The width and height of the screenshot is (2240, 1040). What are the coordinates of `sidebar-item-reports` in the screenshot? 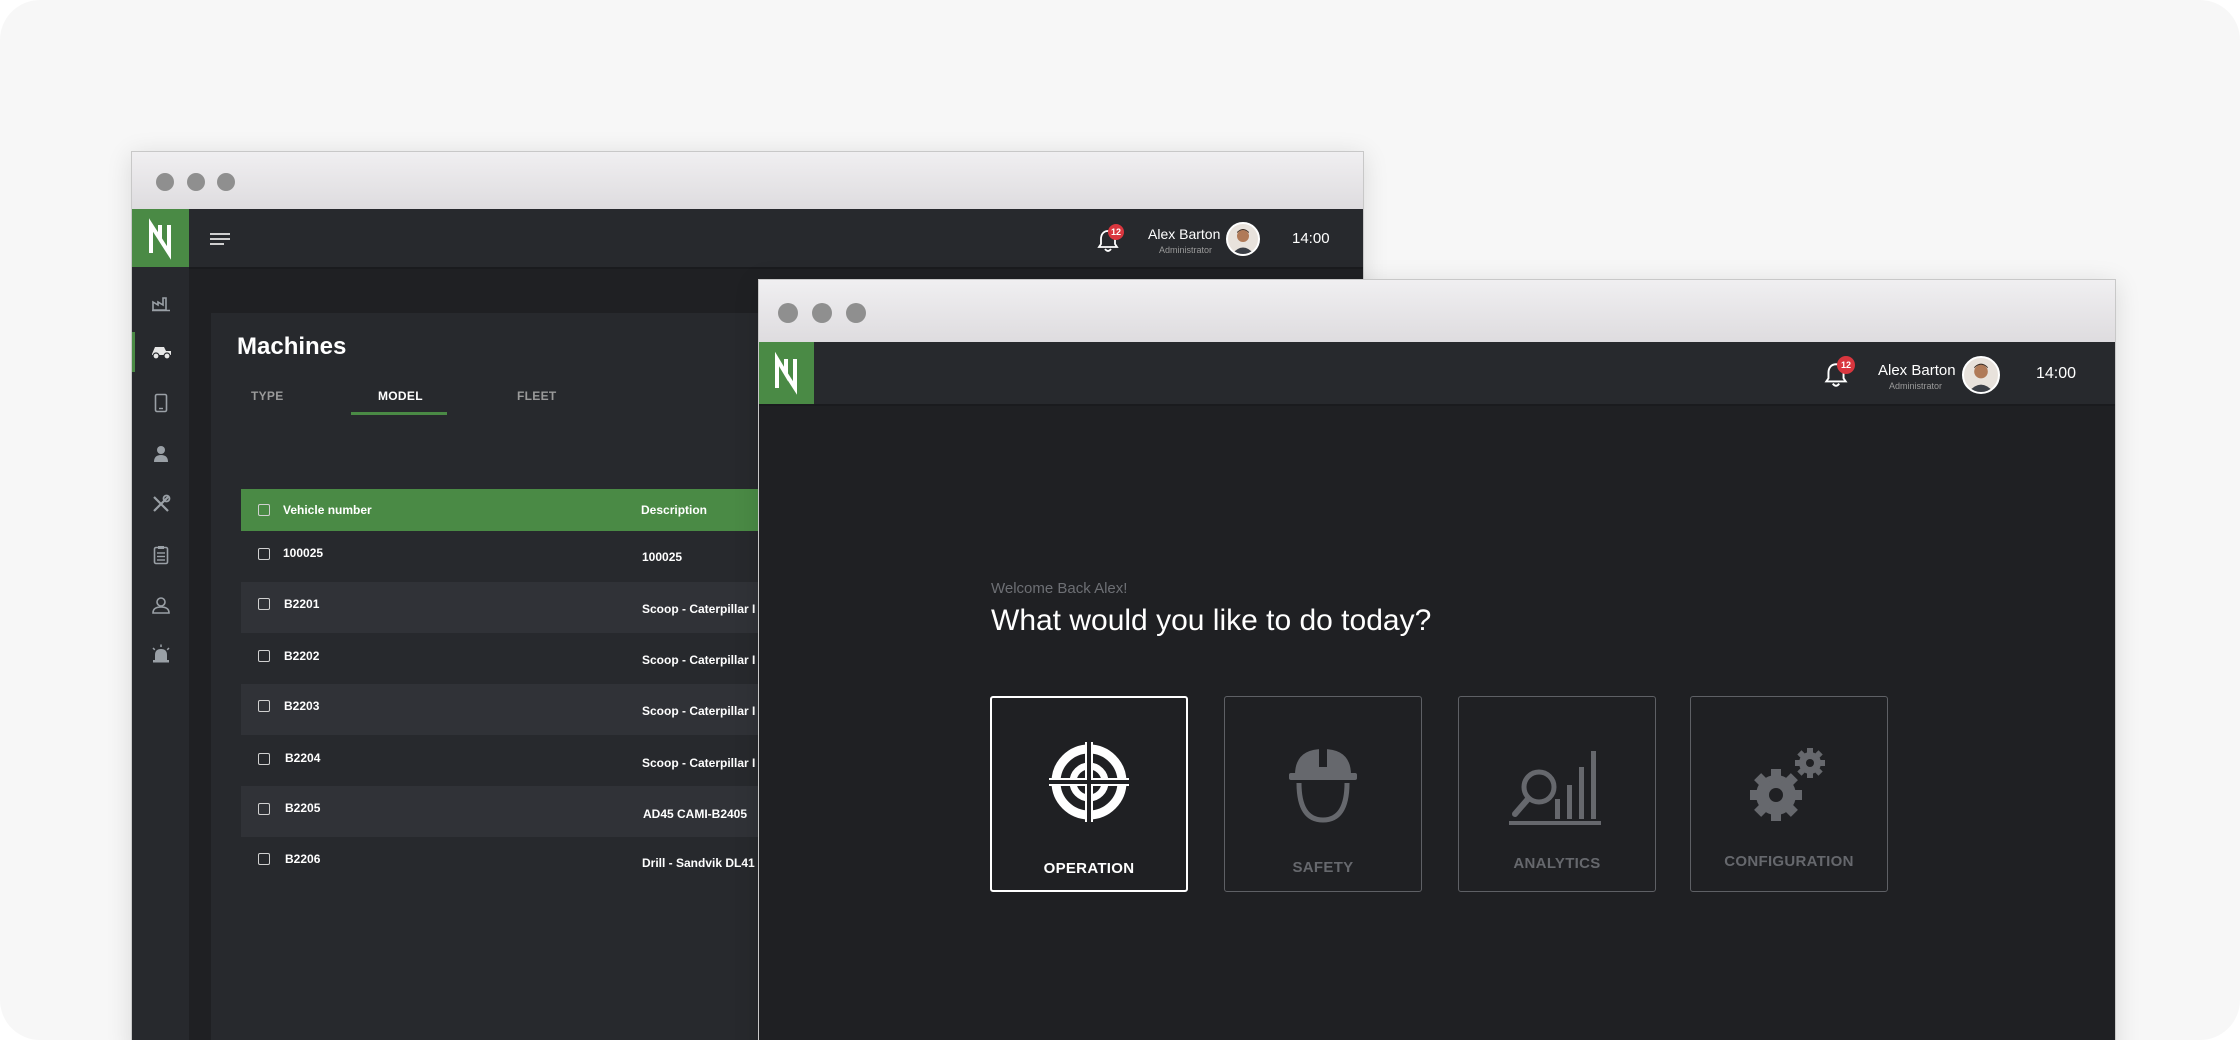 It's located at (160, 555).